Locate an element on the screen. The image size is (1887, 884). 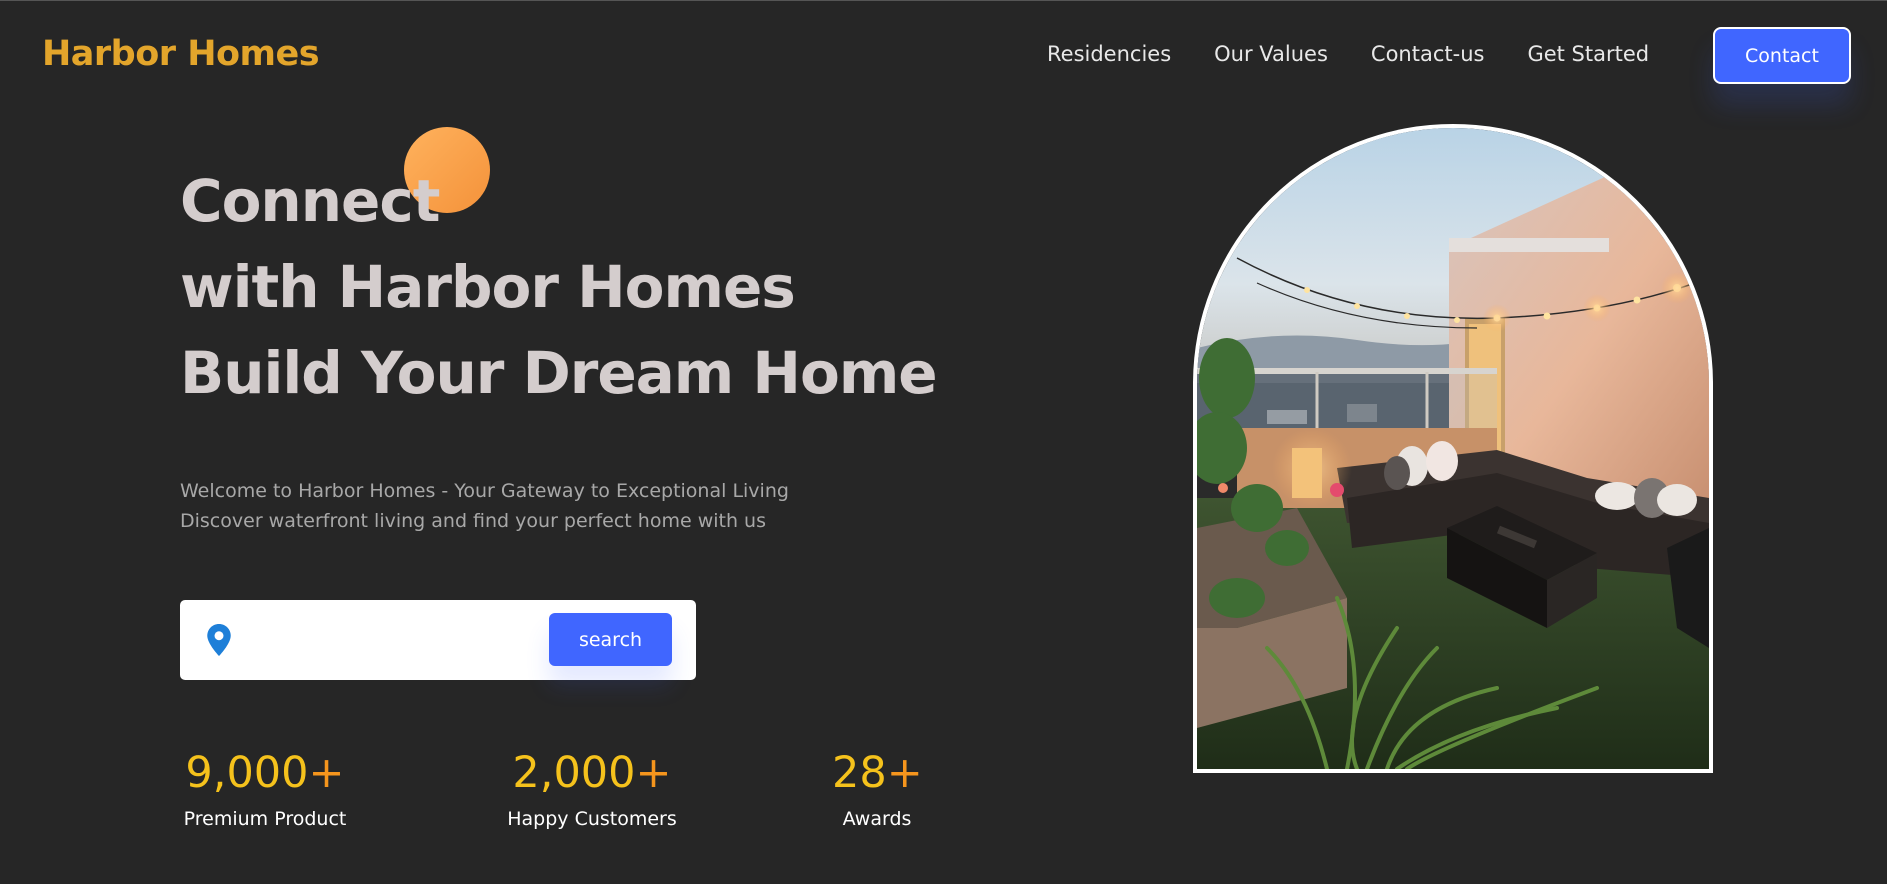
search-bar: search is located at coordinates (438, 640).